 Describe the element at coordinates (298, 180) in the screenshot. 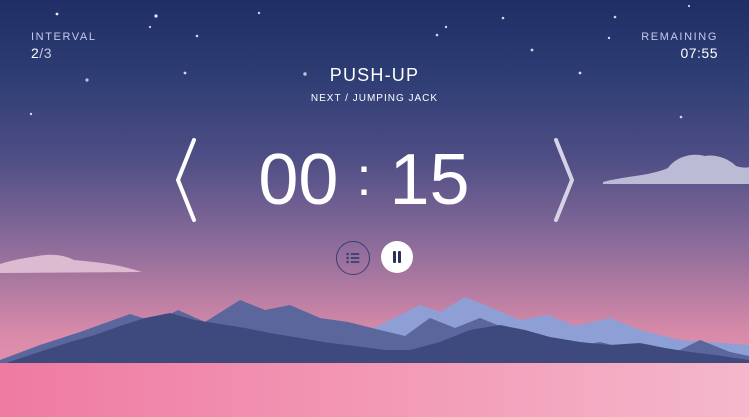

I see `timer-minutes: 00` at that location.